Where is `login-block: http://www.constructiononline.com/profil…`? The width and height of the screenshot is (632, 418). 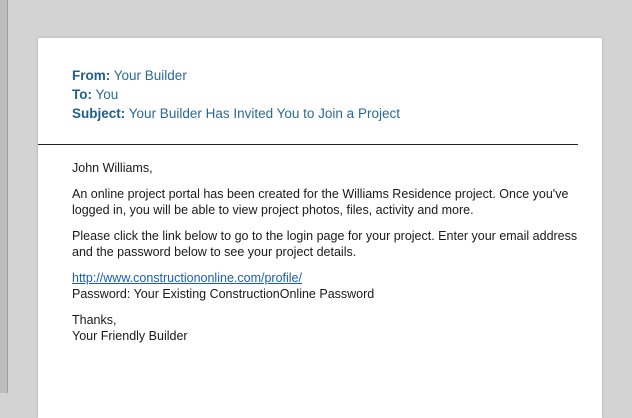 login-block: http://www.constructiononline.com/profil… is located at coordinates (328, 286).